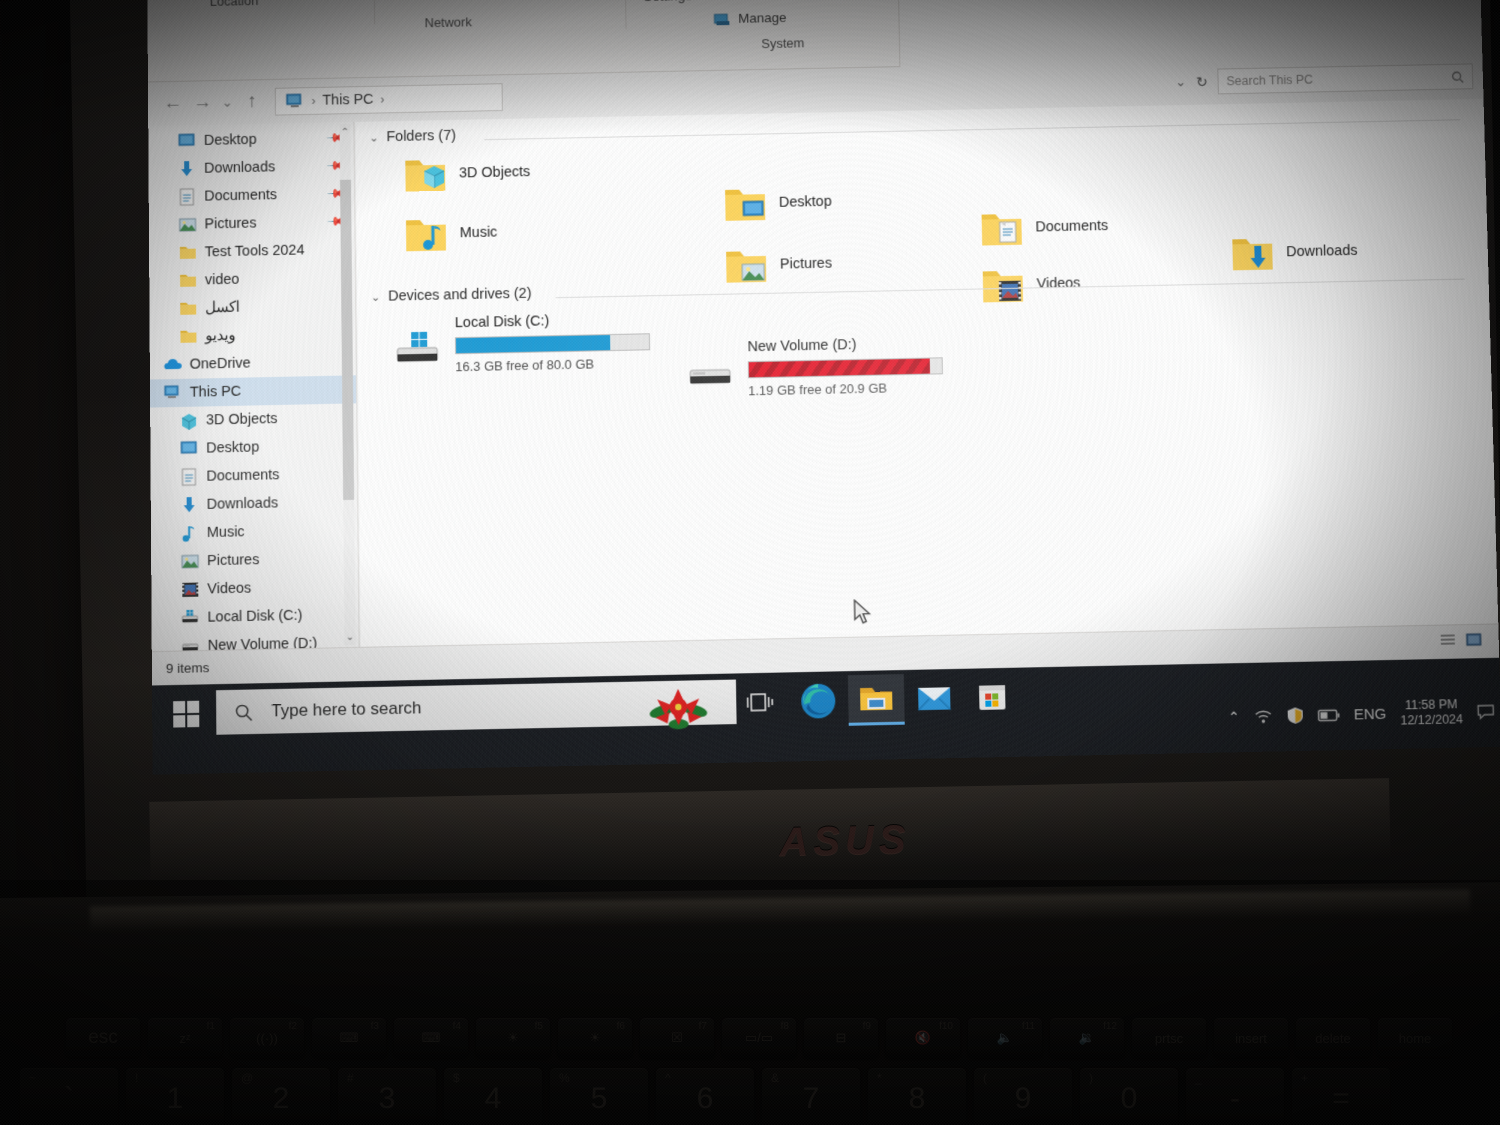  Describe the element at coordinates (227, 103) in the screenshot. I see `recent-locations-button: ⌄` at that location.